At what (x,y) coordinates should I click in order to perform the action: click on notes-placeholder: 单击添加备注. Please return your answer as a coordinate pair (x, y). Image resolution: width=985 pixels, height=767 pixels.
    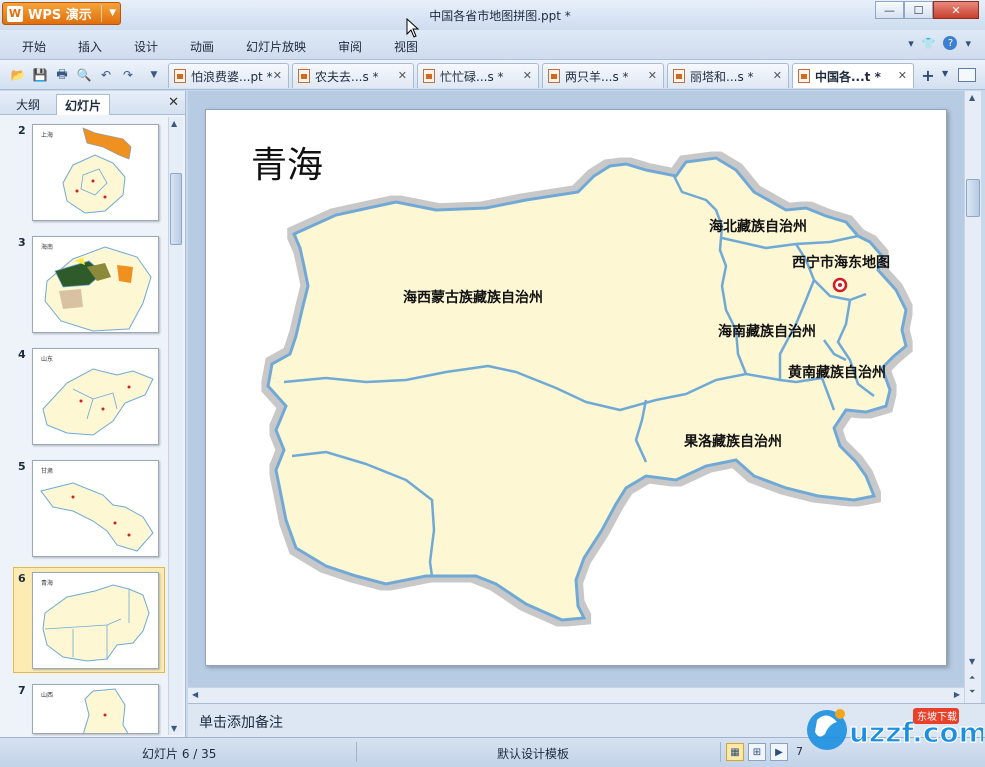
    Looking at the image, I should click on (241, 723).